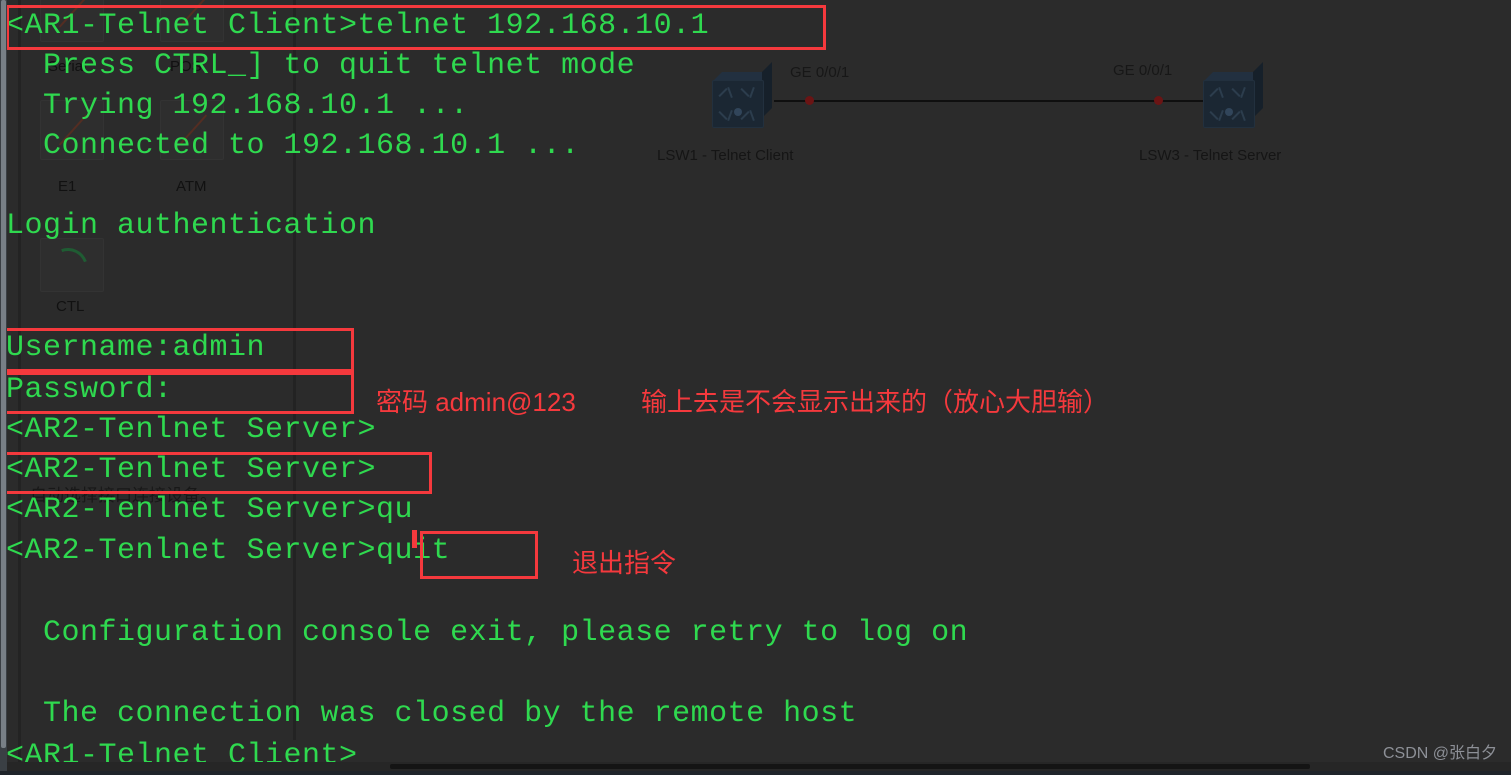 This screenshot has width=1511, height=775. I want to click on annotation-hidden-input-note: 输上去是不会显示出来的（放心大胆输）, so click(875, 402).